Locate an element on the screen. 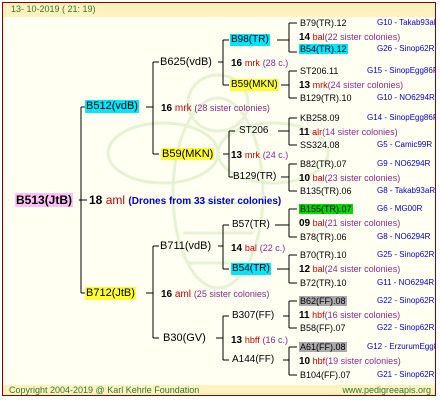  gen4-queen-ref: G26 - Sinop62R is located at coordinates (406, 48).